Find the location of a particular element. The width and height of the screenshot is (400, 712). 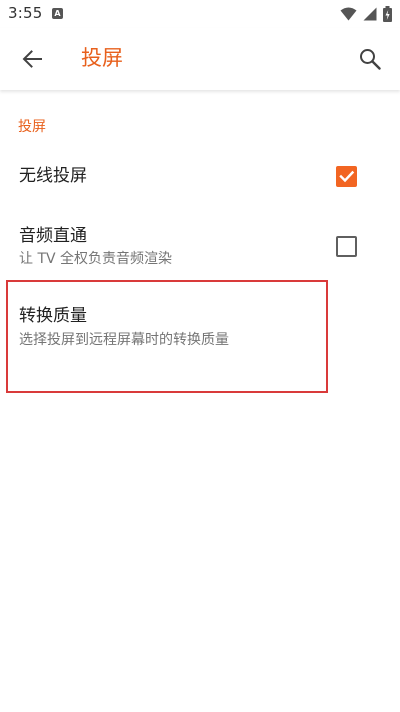

battery-charging-icon is located at coordinates (387, 14).